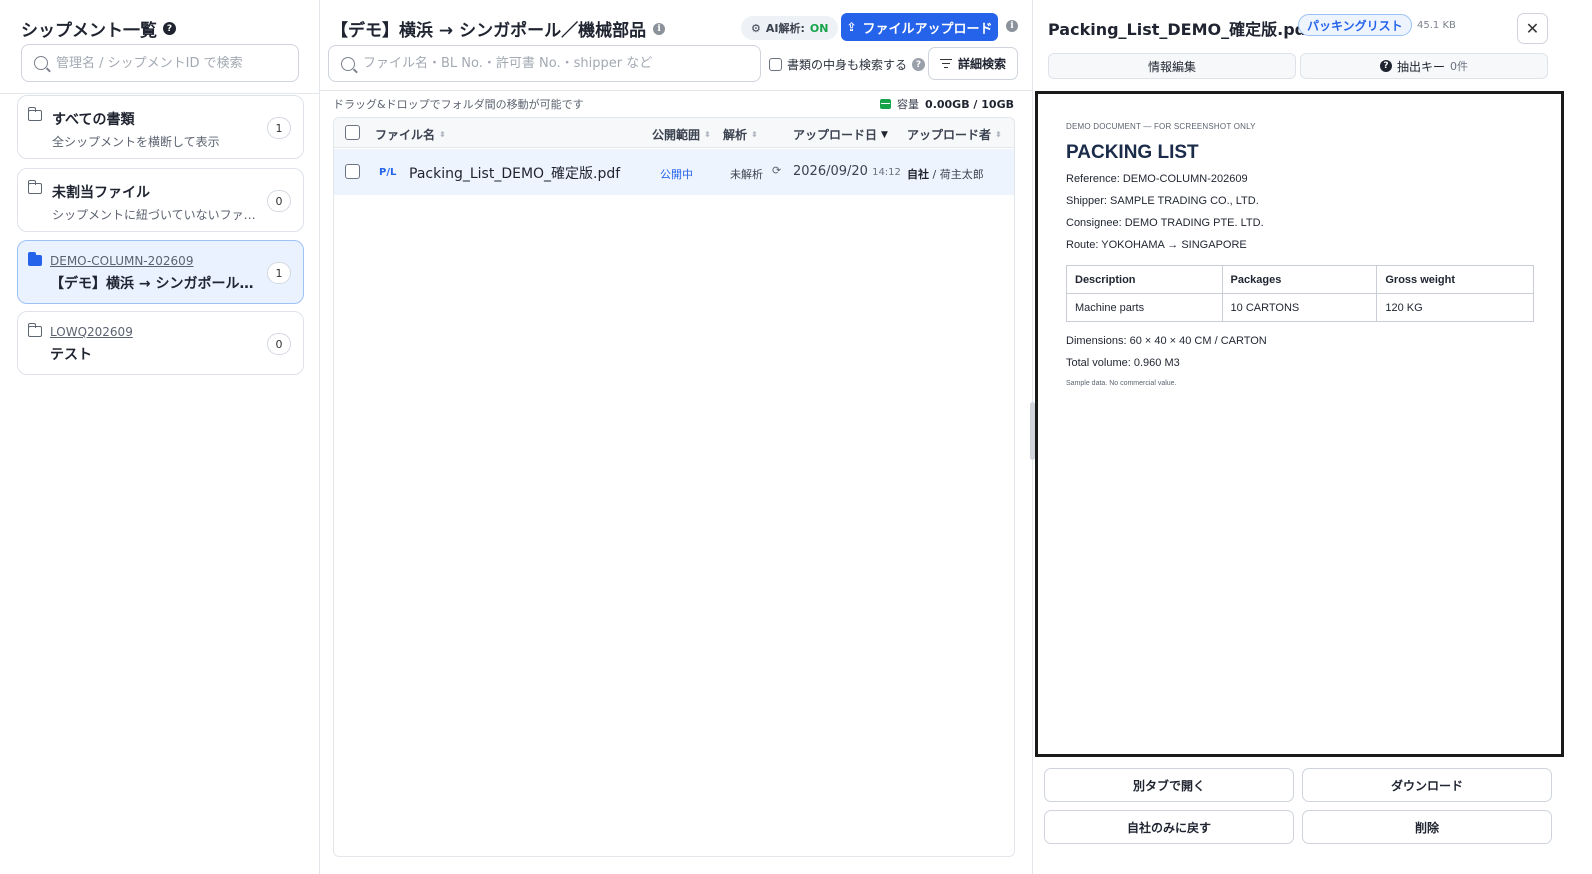 This screenshot has height=874, width=1592. What do you see at coordinates (1144, 307) in the screenshot?
I see `doc-table-cell: Machine parts` at bounding box center [1144, 307].